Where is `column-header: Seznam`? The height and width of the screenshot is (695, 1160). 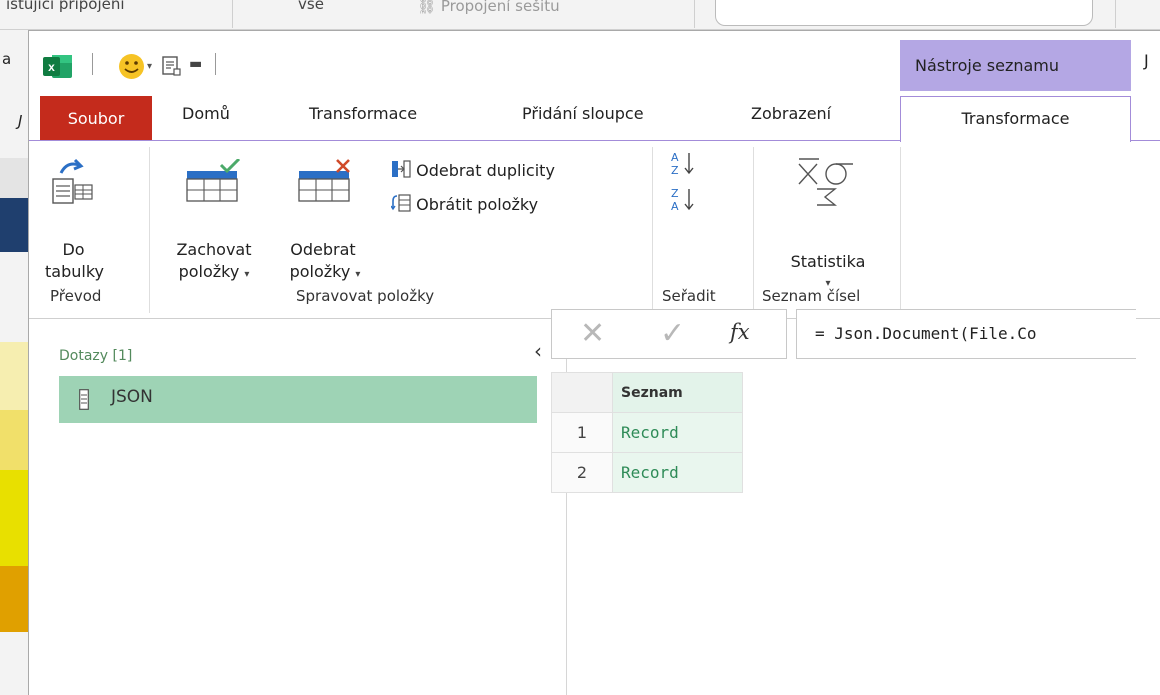 column-header: Seznam is located at coordinates (677, 392).